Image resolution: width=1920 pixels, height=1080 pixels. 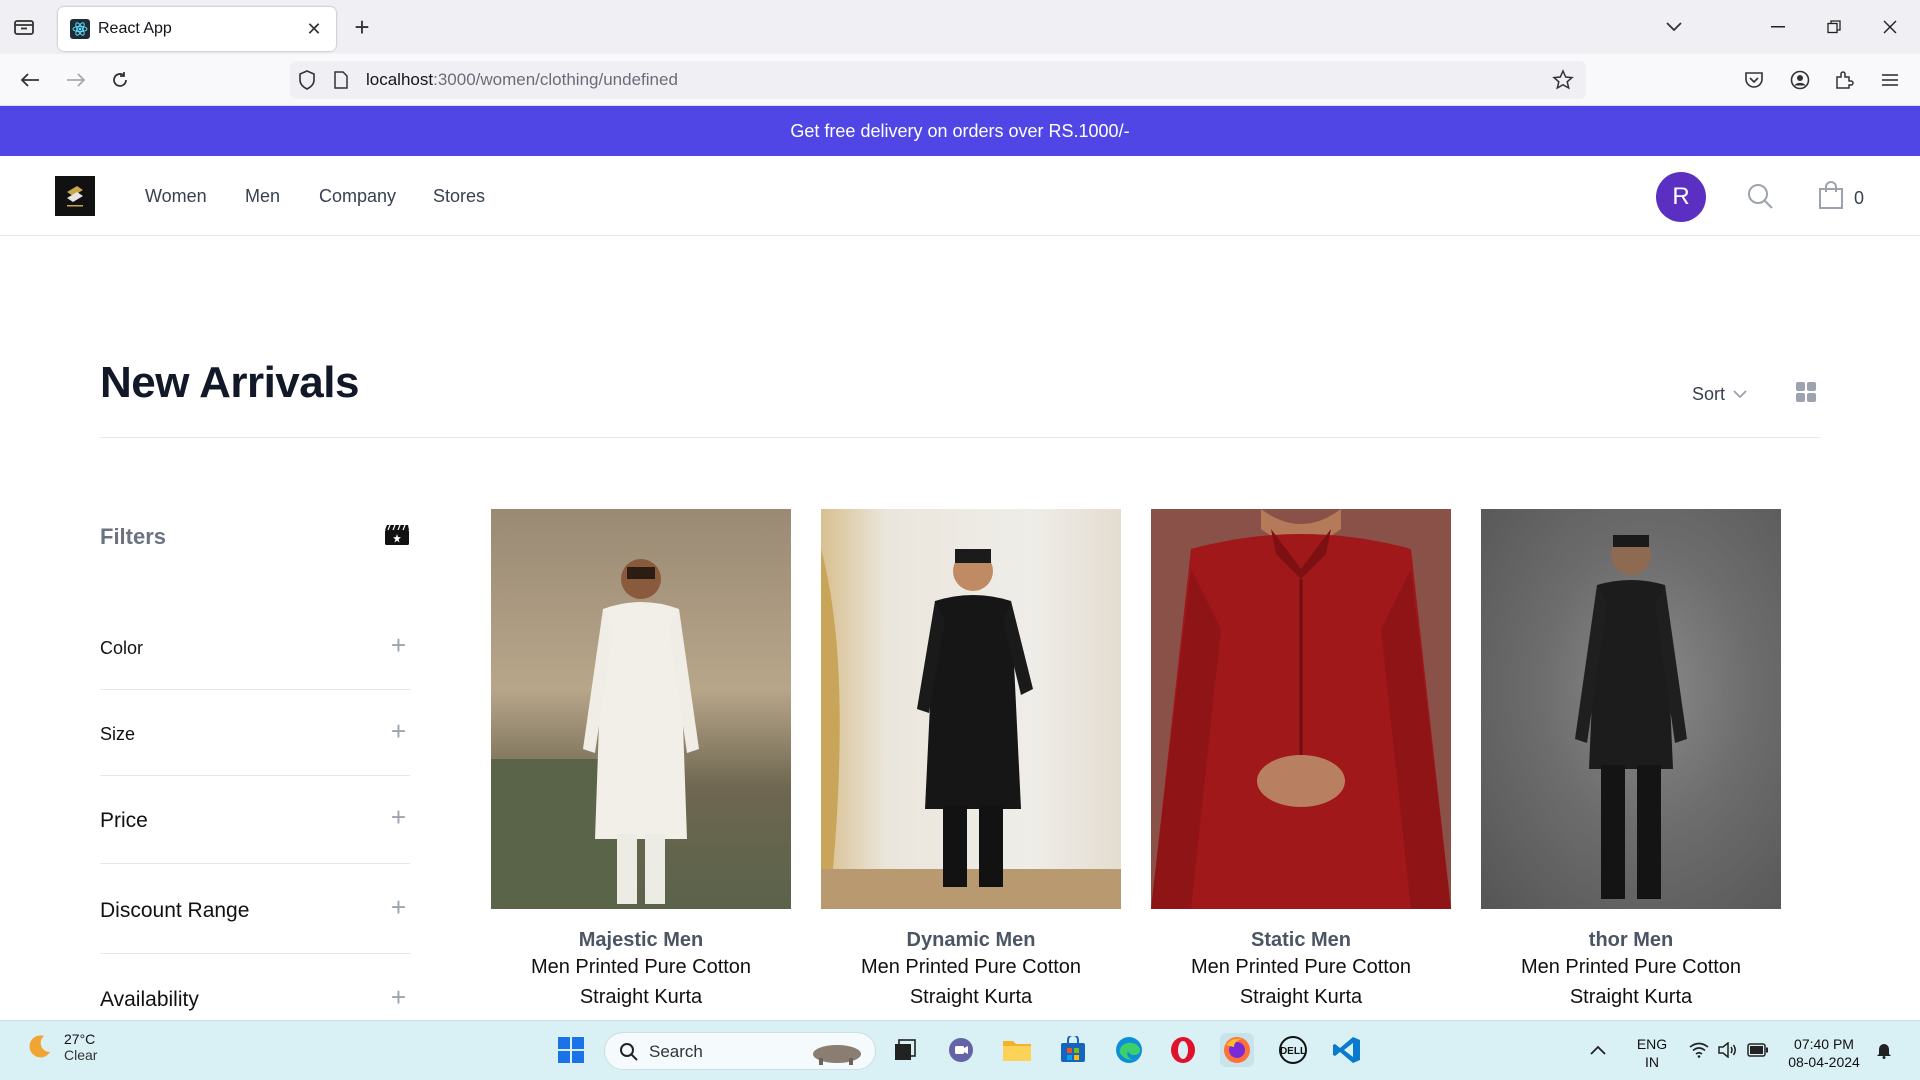 I want to click on react-icon, so click(x=80, y=29).